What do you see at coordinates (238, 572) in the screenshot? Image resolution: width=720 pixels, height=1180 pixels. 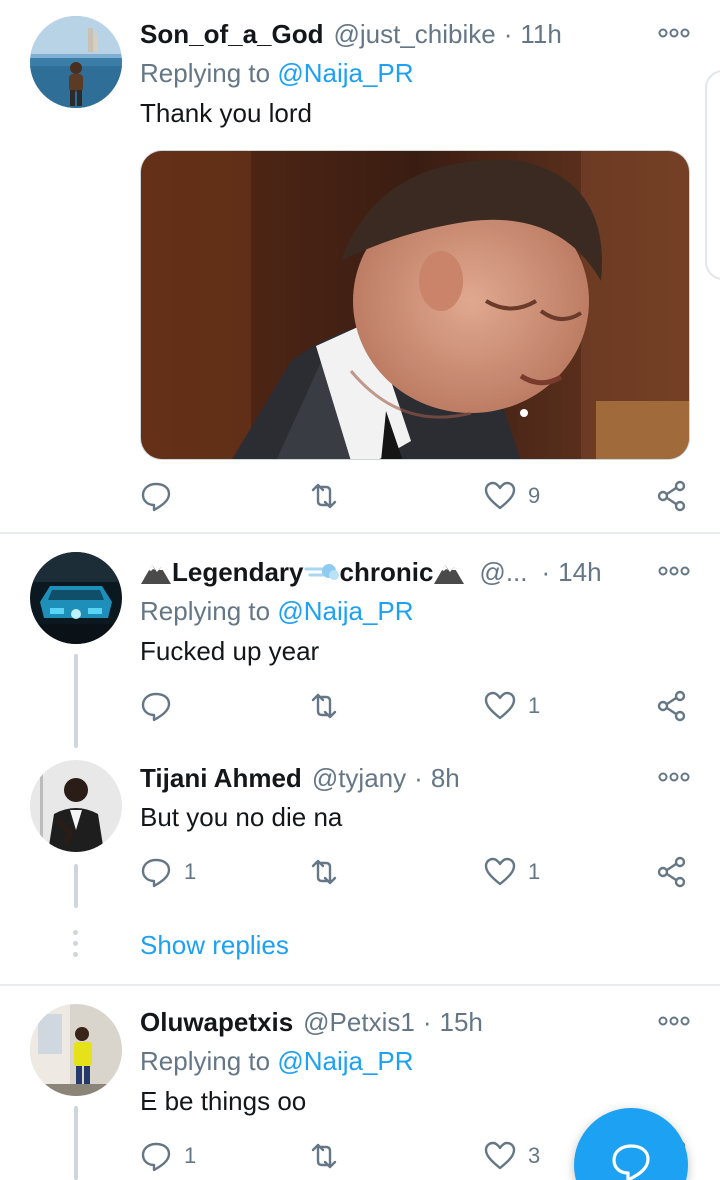 I see `display-name-part1: Legendary` at bounding box center [238, 572].